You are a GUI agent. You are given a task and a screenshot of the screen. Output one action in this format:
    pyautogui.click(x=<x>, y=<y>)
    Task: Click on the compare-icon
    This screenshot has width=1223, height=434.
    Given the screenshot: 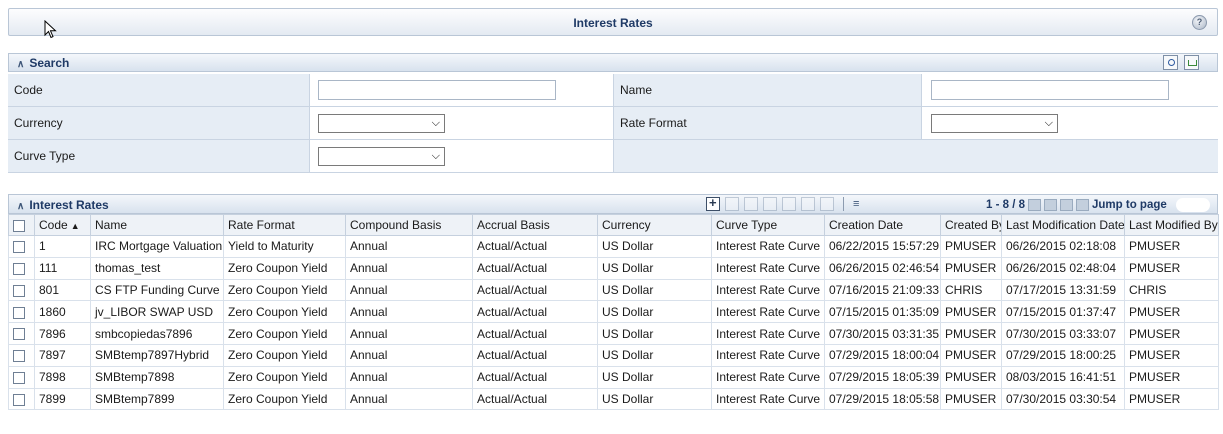 What is the action you would take?
    pyautogui.click(x=827, y=204)
    